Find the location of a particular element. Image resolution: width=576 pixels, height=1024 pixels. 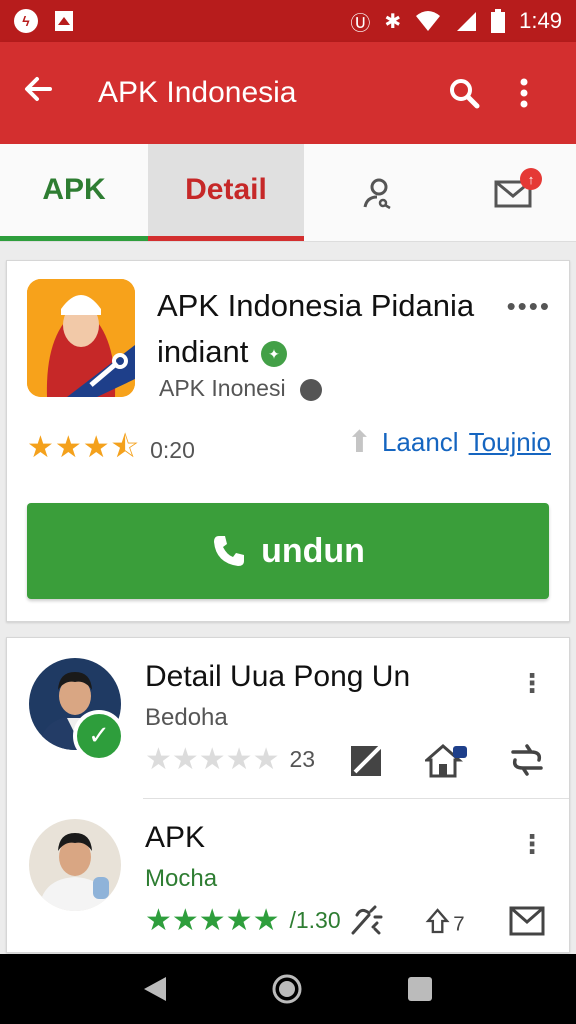

launch-link: ⬆ Laancl Toujnio is located at coordinates (449, 442).